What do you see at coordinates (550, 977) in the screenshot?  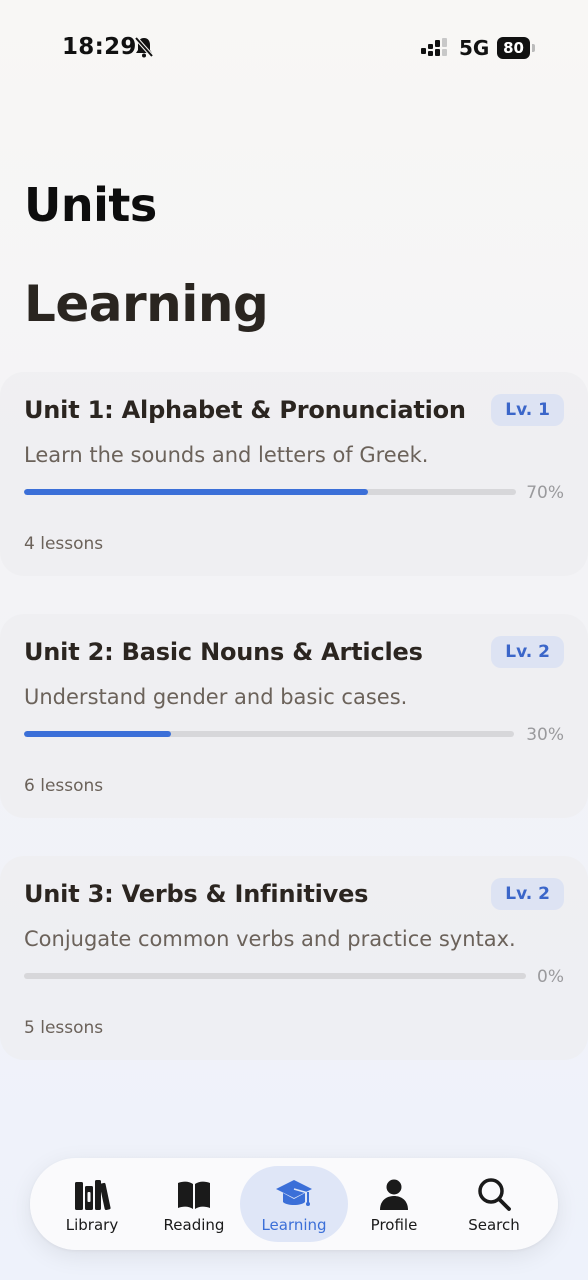 I see `progress-percent: 0%` at bounding box center [550, 977].